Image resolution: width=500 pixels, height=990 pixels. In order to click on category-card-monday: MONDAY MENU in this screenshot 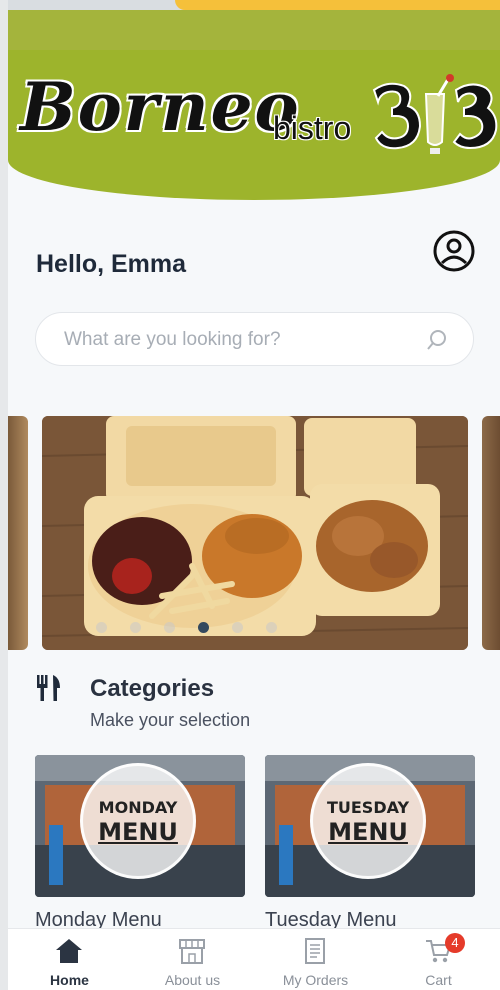, I will do `click(140, 826)`.